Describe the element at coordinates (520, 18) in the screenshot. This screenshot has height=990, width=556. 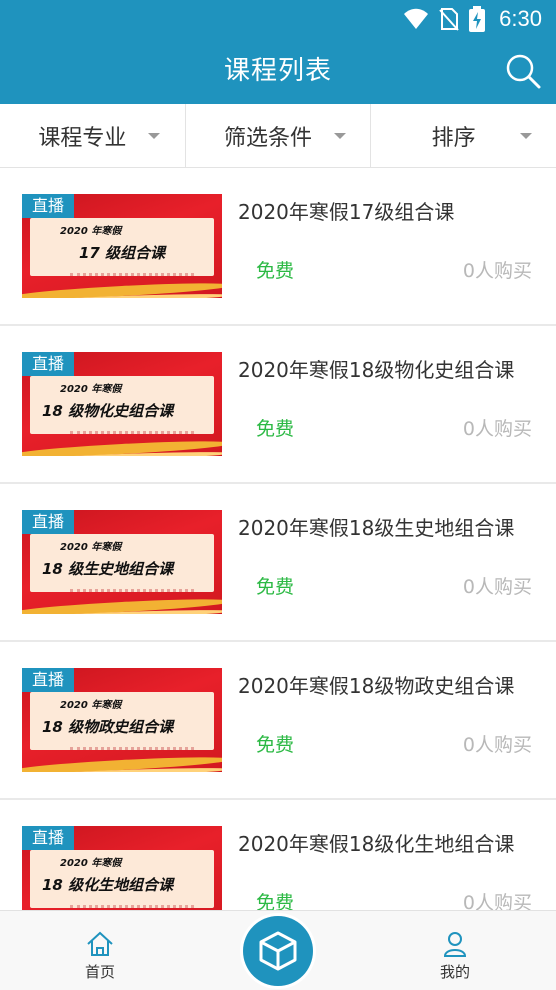
I see `status-time: 6:30` at that location.